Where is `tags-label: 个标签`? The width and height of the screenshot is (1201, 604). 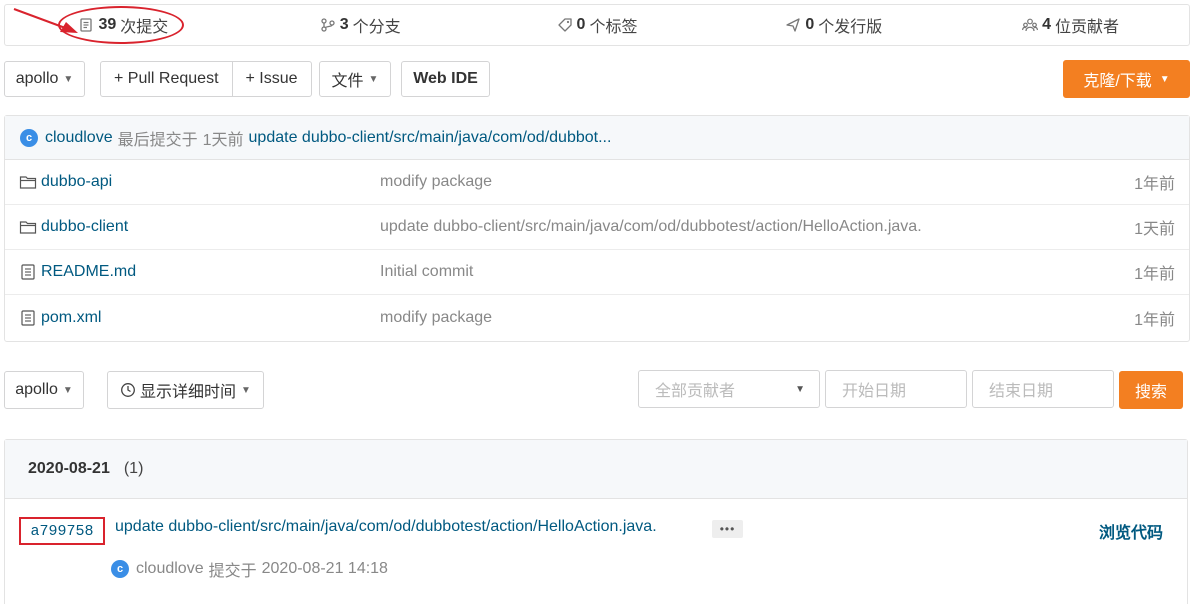 tags-label: 个标签 is located at coordinates (613, 27).